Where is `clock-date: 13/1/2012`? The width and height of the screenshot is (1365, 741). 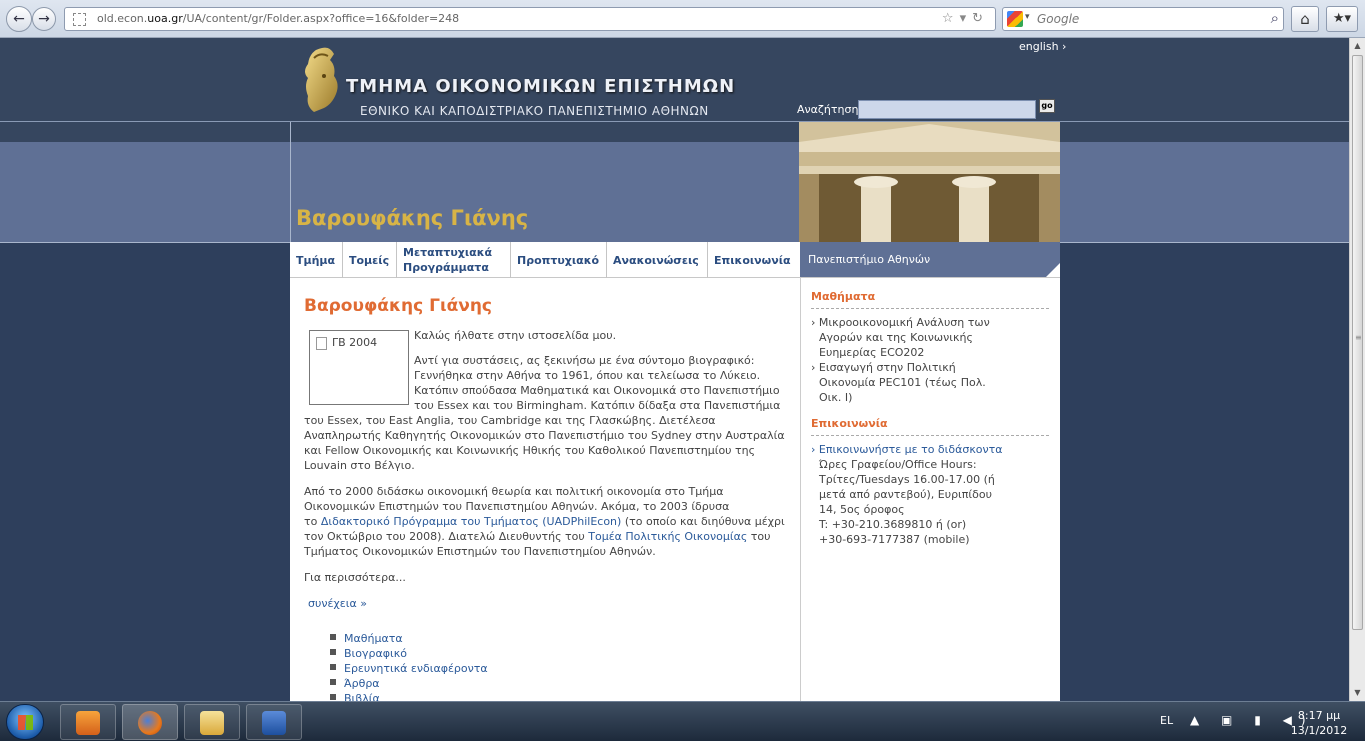
clock-date: 13/1/2012 is located at coordinates (1319, 730).